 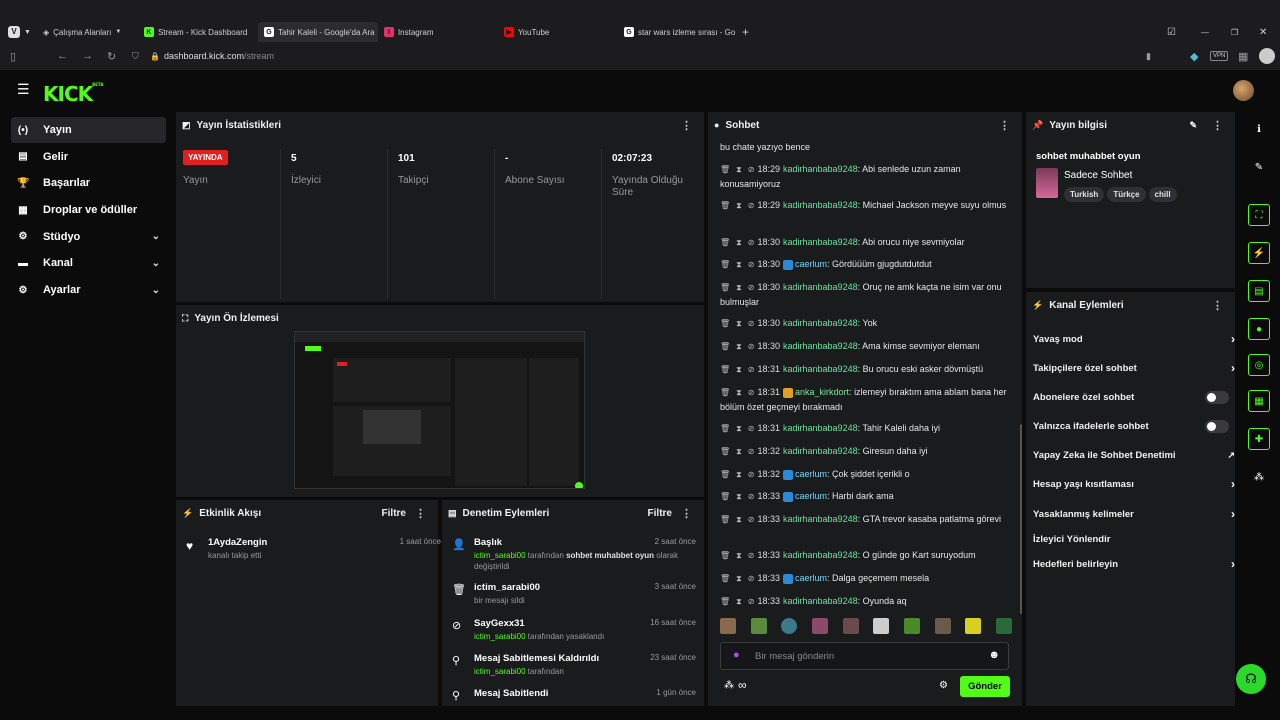 What do you see at coordinates (1259, 365) in the screenshot?
I see `broadcast-icon: ◎` at bounding box center [1259, 365].